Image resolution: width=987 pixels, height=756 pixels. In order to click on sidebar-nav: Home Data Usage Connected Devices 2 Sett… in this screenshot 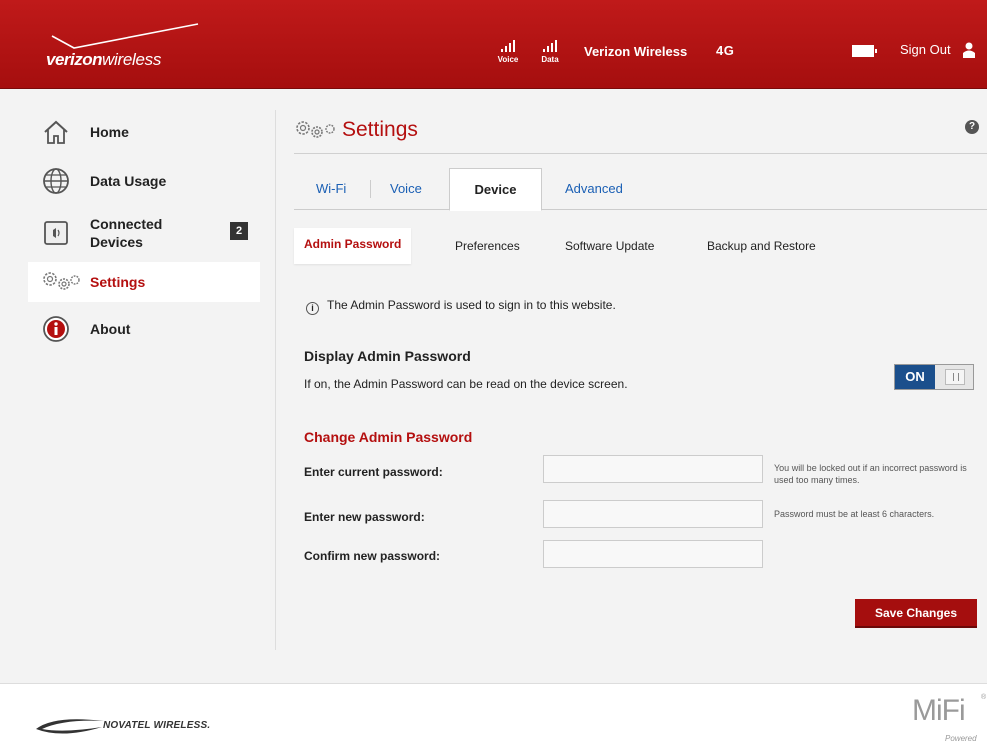, I will do `click(144, 232)`.